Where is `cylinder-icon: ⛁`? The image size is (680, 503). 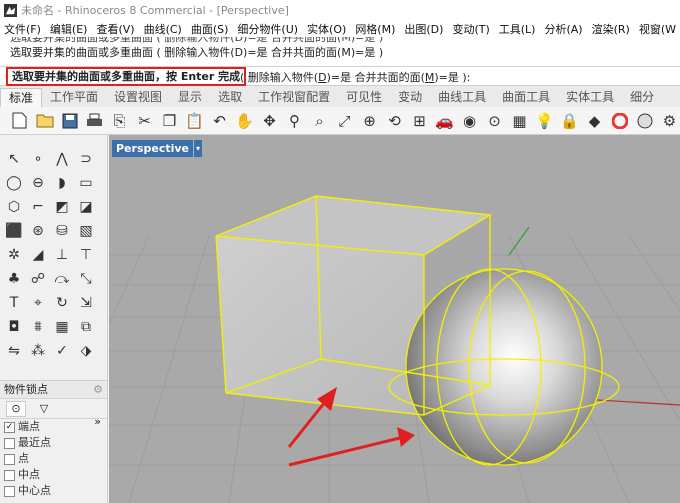
cylinder-icon: ⛁ is located at coordinates (62, 231).